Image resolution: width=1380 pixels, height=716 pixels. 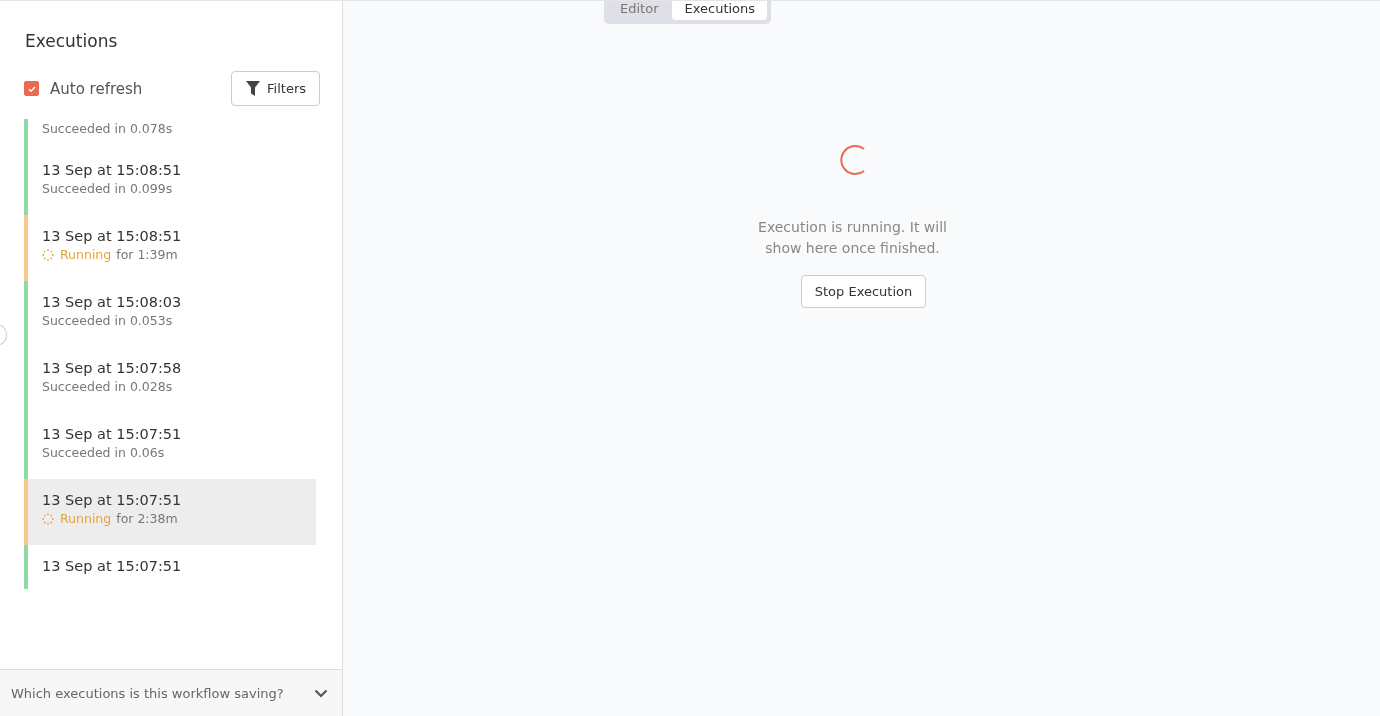 What do you see at coordinates (720, 10) in the screenshot?
I see `view-tab: Executions` at bounding box center [720, 10].